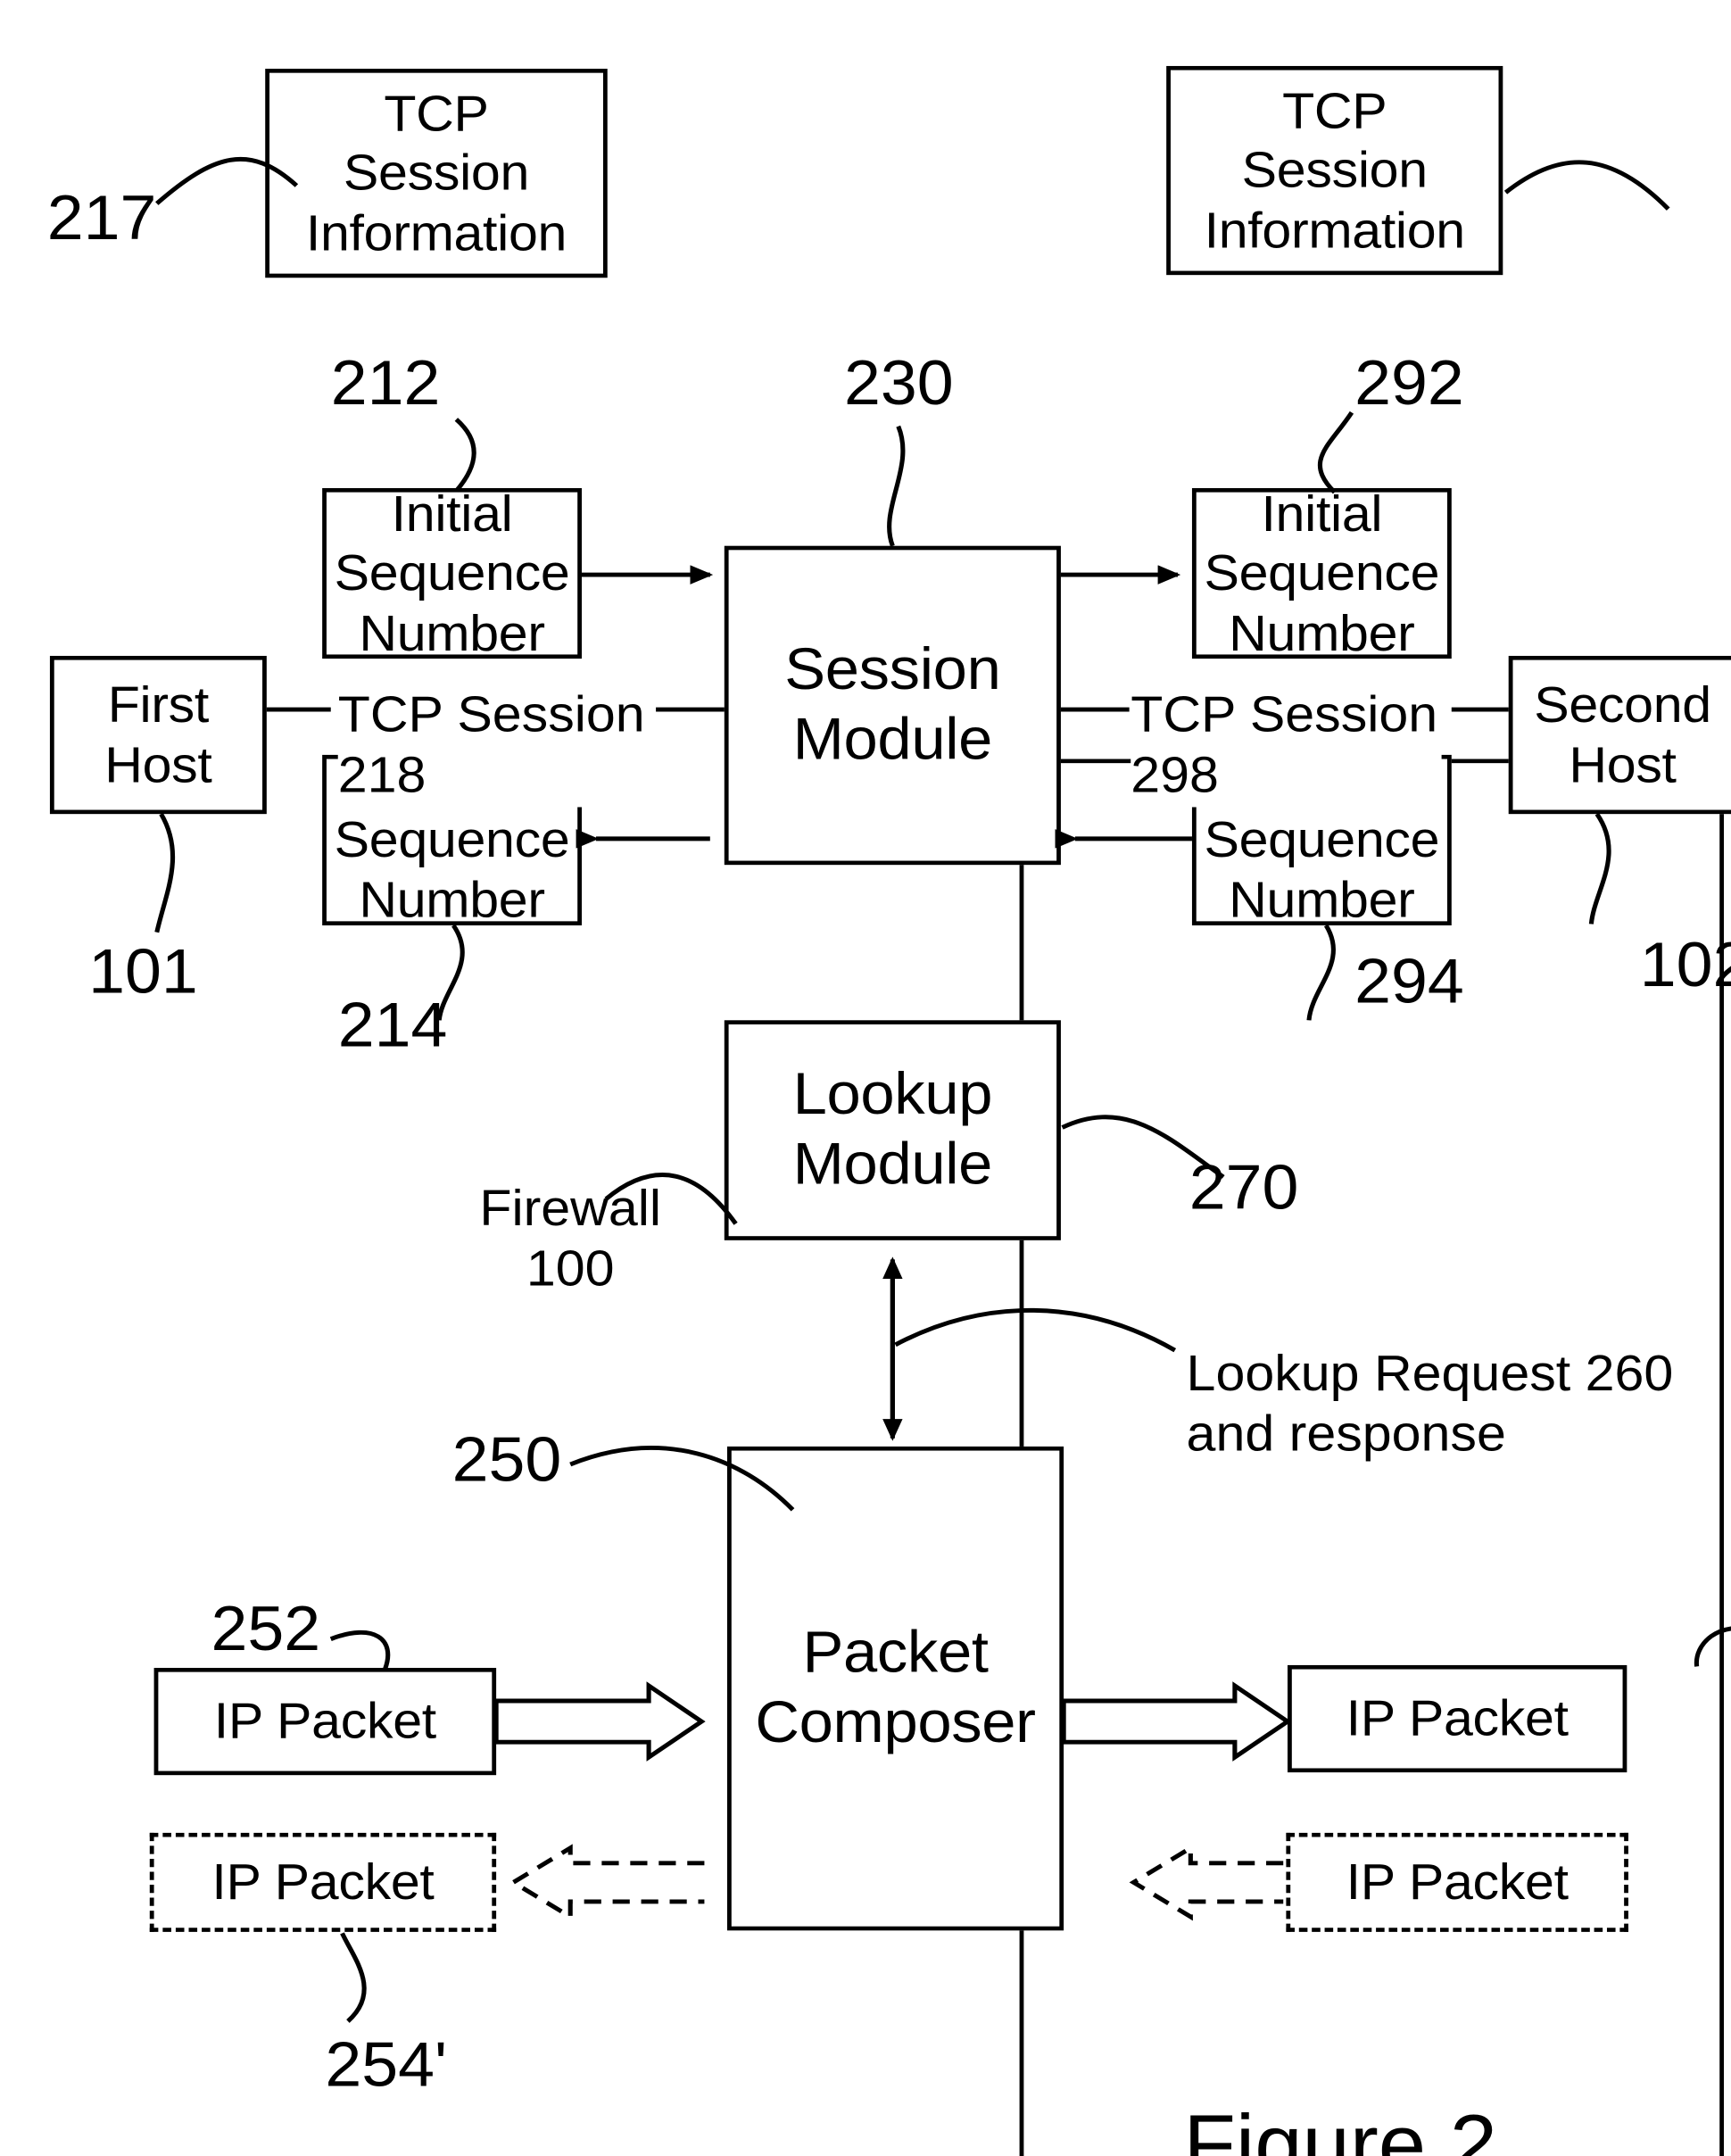 This screenshot has height=2156, width=1731. I want to click on box-label: Lookup Module, so click(893, 1129).